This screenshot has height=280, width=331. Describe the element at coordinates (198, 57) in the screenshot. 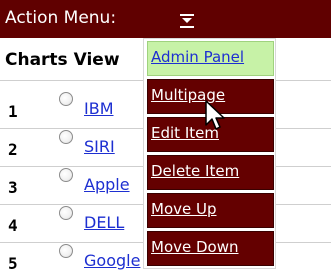

I see `menu-item-label: Admin Panel` at that location.